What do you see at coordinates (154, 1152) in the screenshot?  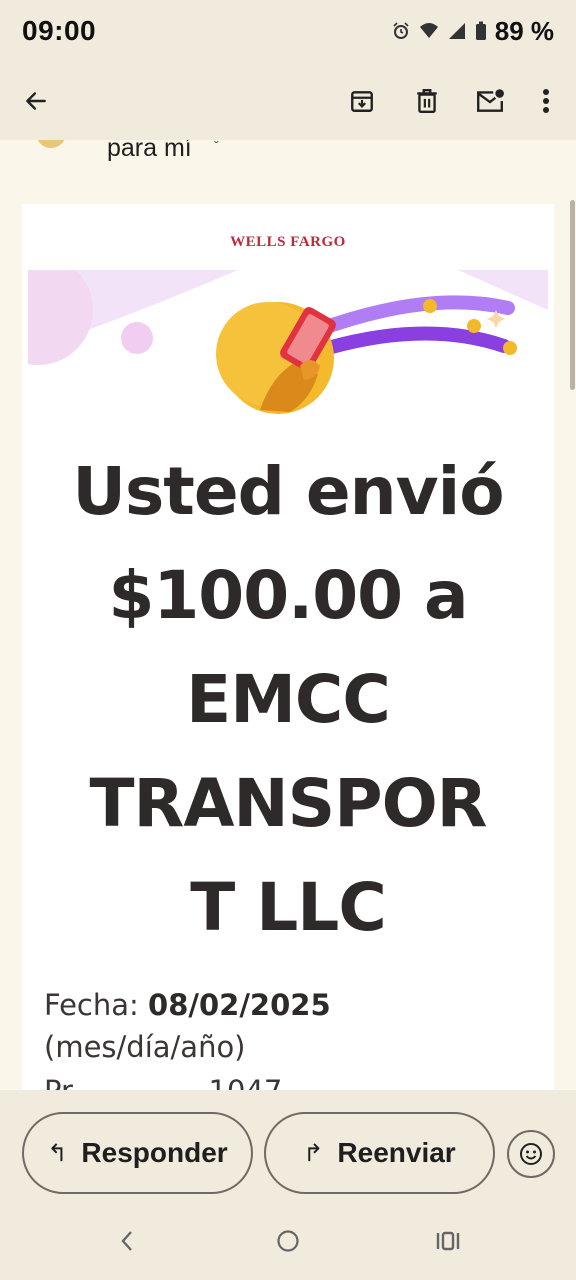 I see `reply-label: Responder` at bounding box center [154, 1152].